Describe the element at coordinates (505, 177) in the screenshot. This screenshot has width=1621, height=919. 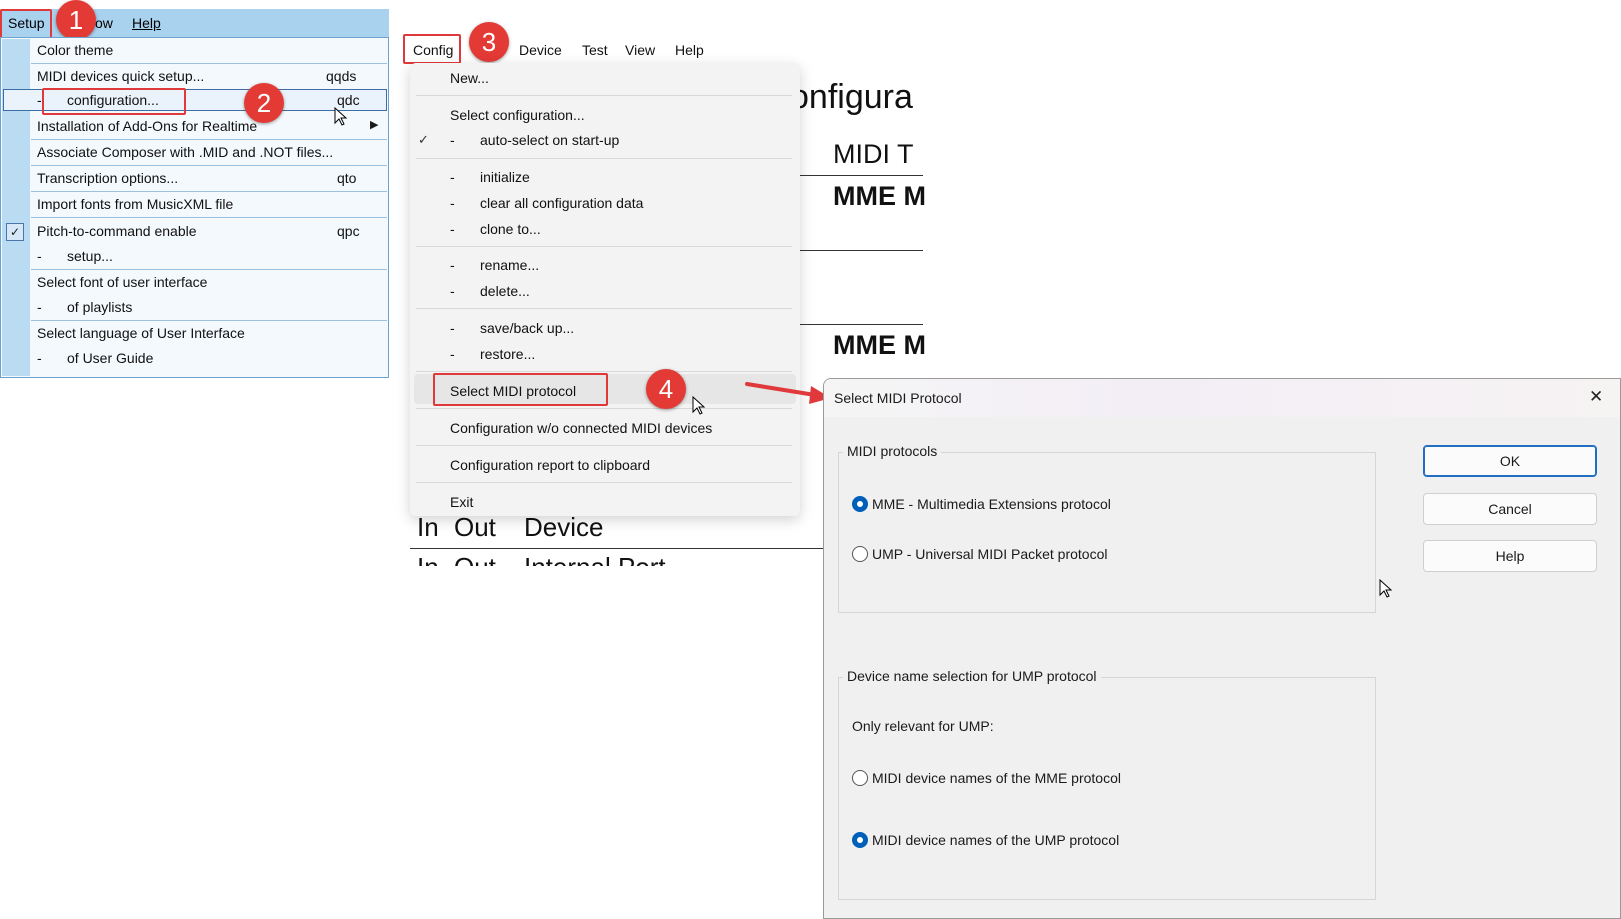
I see `menu-item-initialize: initialize` at that location.